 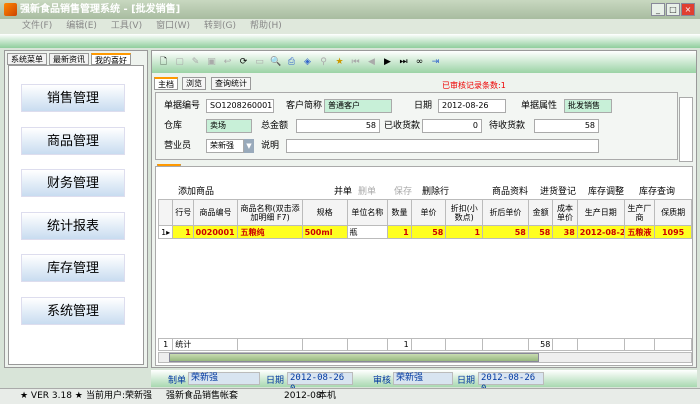 I want to click on version-text: ★ VER 3.18 ★, so click(x=51, y=396).